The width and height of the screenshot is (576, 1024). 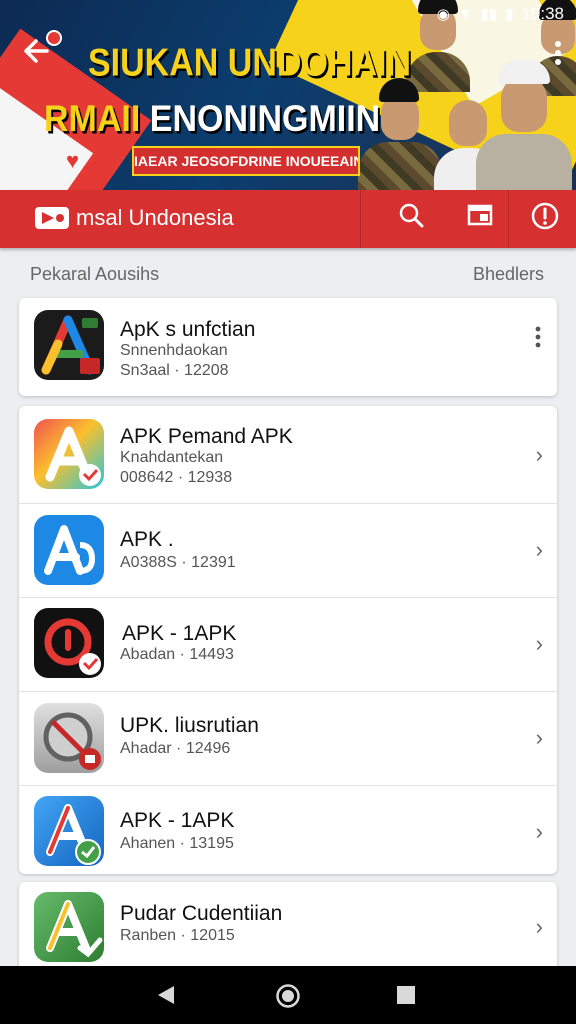 What do you see at coordinates (172, 457) in the screenshot?
I see `app-subtitle: Knahdantekan` at bounding box center [172, 457].